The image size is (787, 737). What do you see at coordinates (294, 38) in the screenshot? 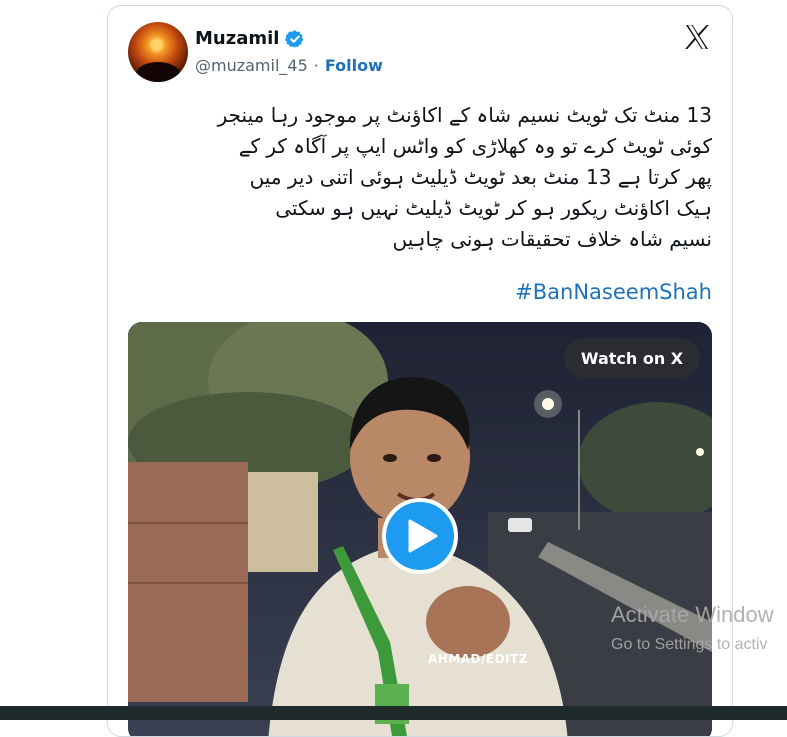
I see `verified-badge-icon` at bounding box center [294, 38].